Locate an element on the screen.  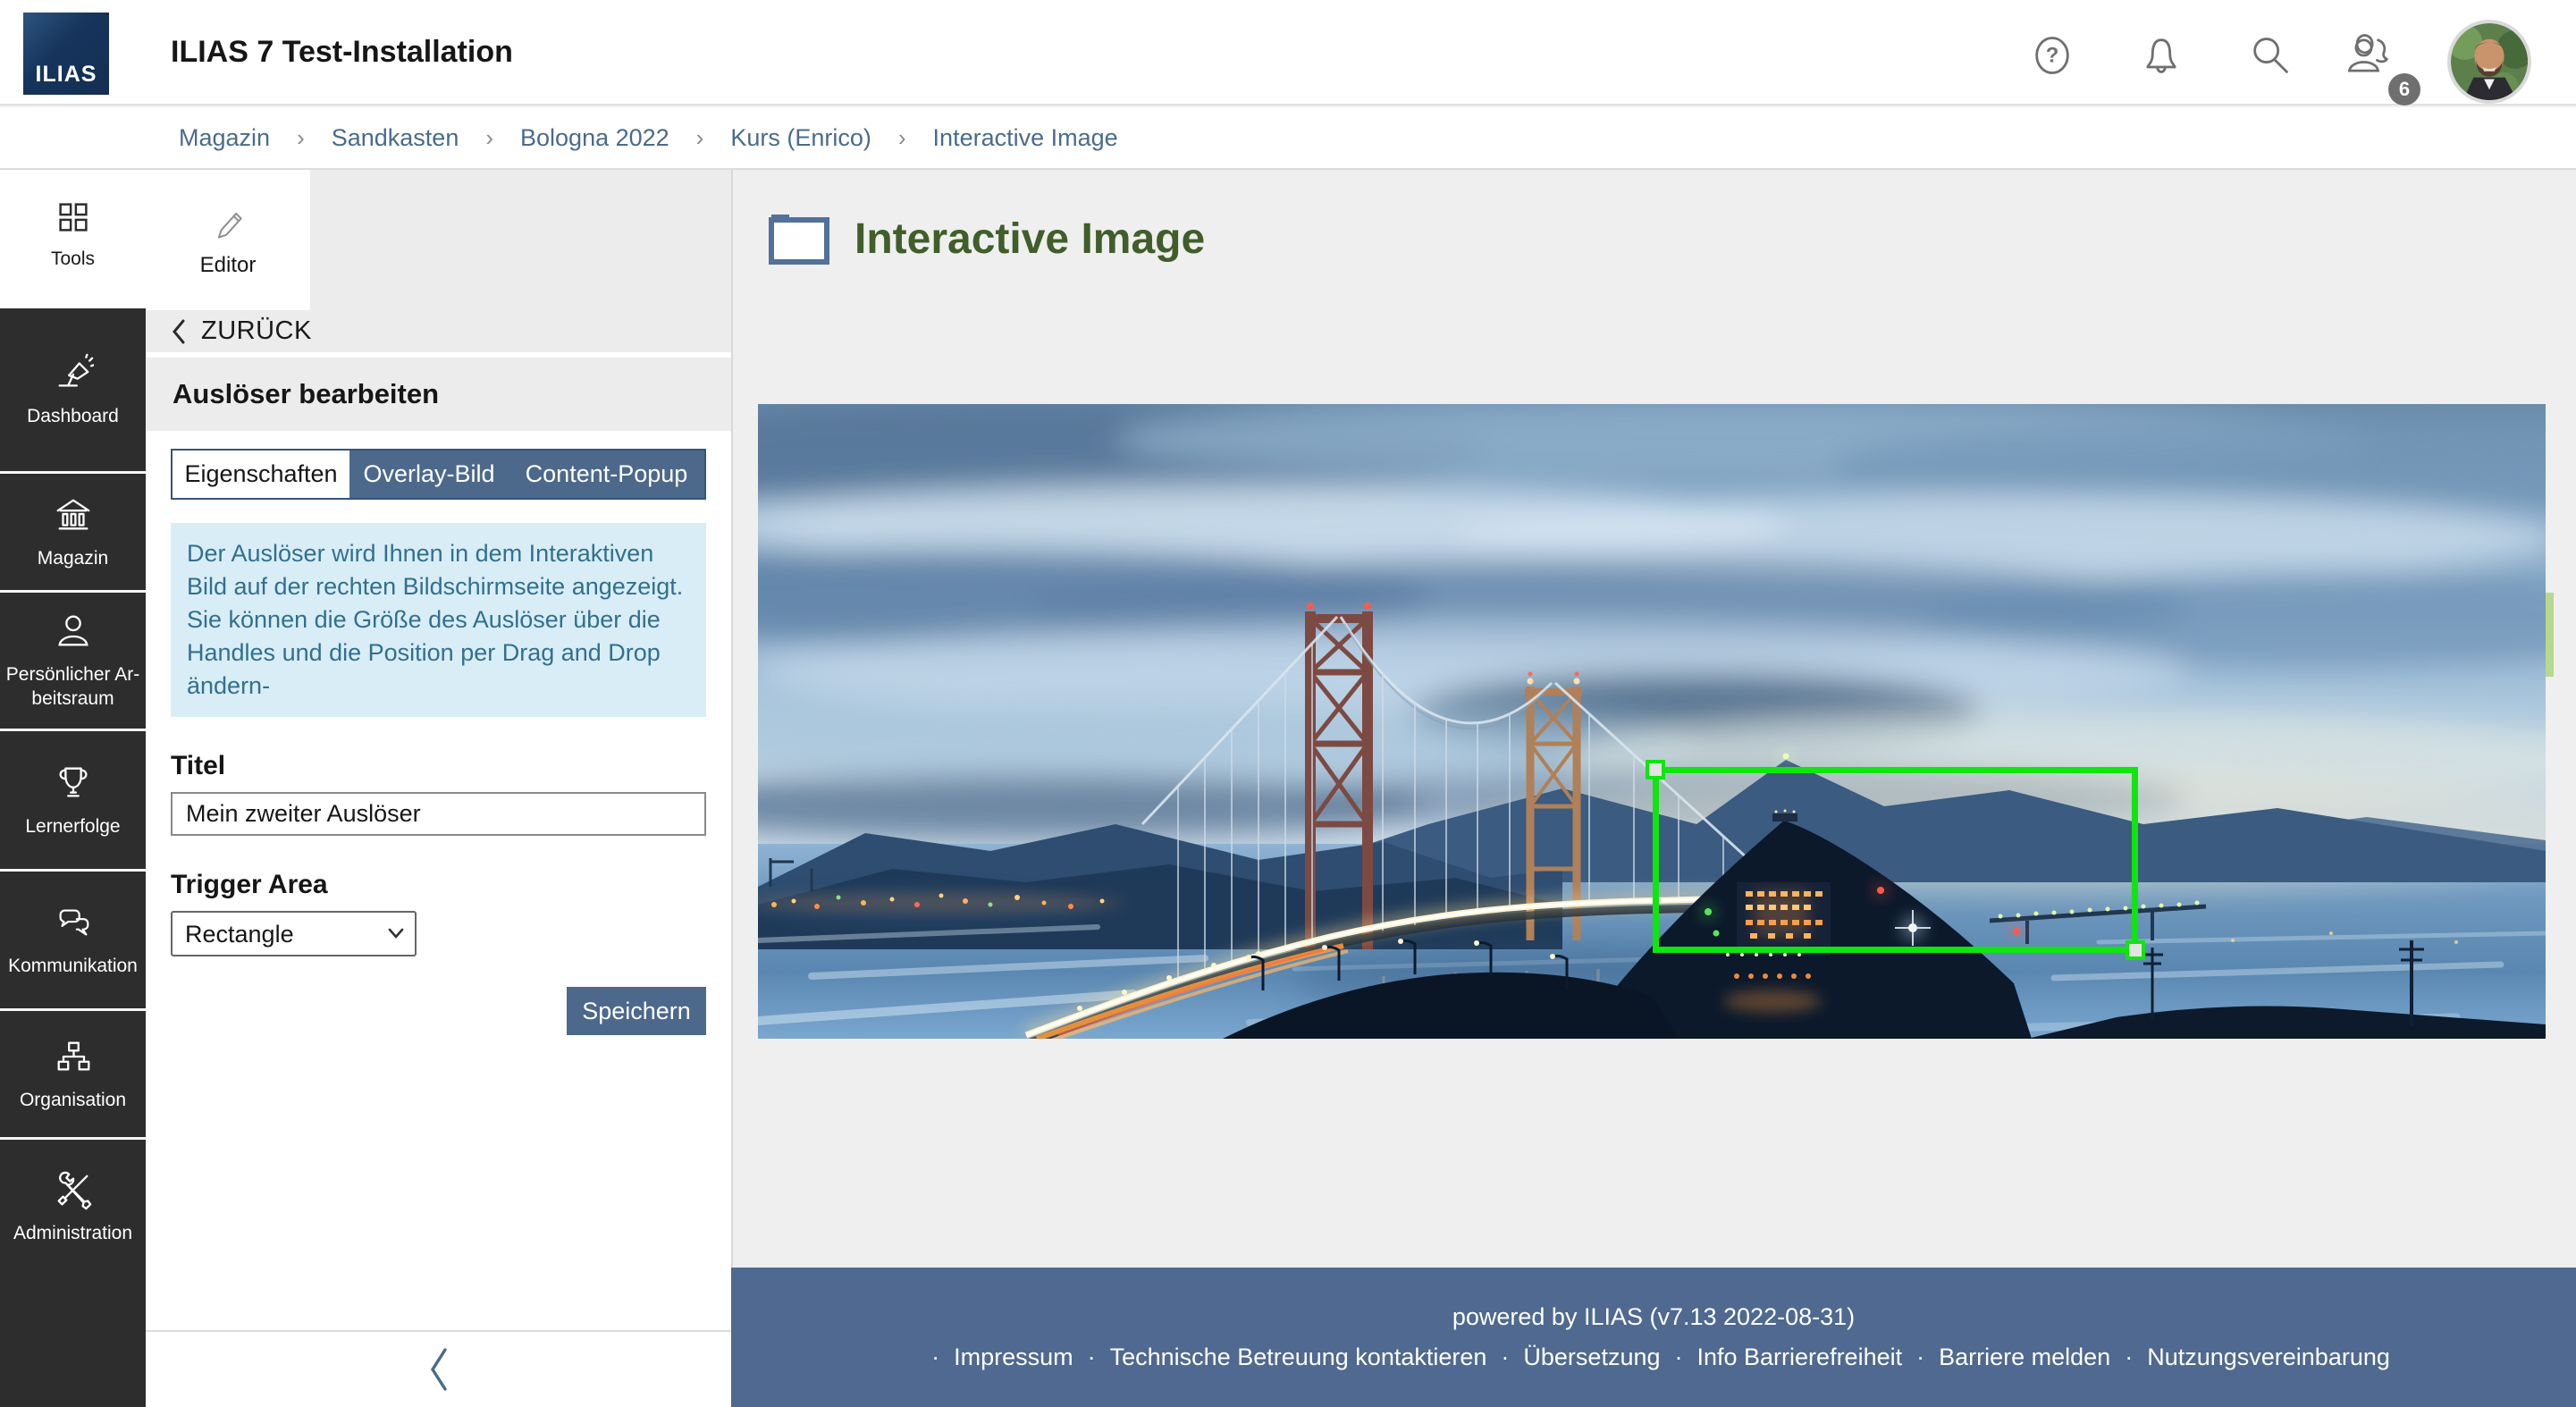
trigger-area-select: Rectangle is located at coordinates (294, 933).